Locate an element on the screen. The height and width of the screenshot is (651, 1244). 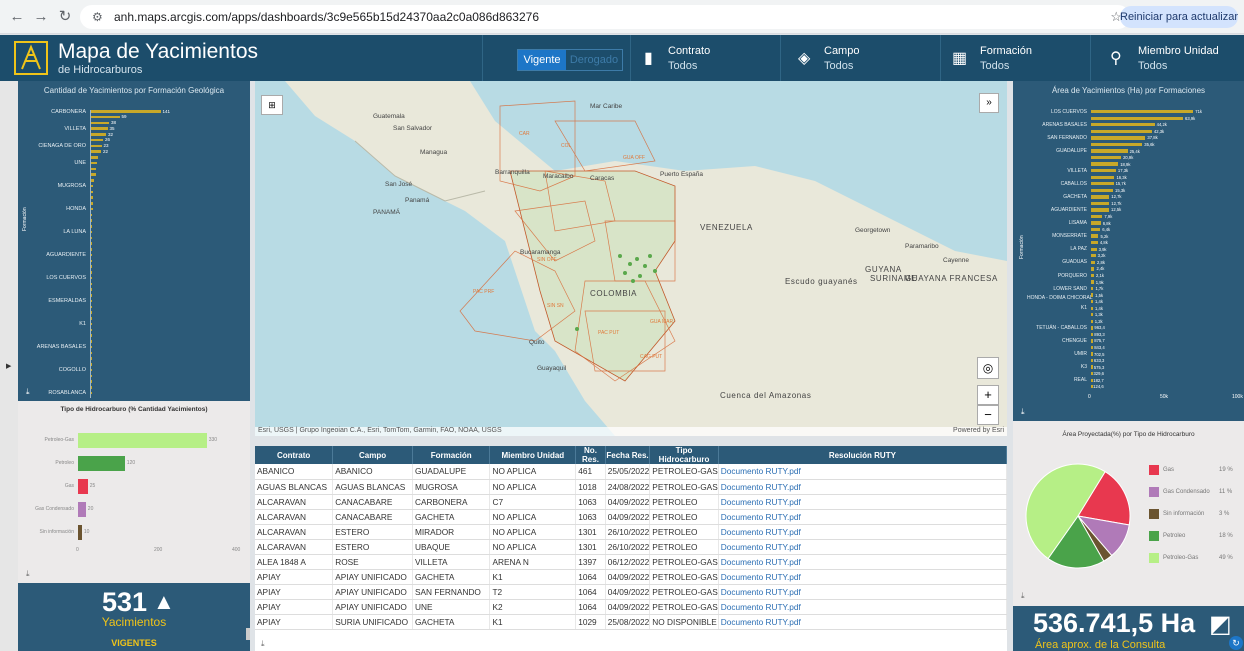
pie-chart is located at coordinates (1078, 516).